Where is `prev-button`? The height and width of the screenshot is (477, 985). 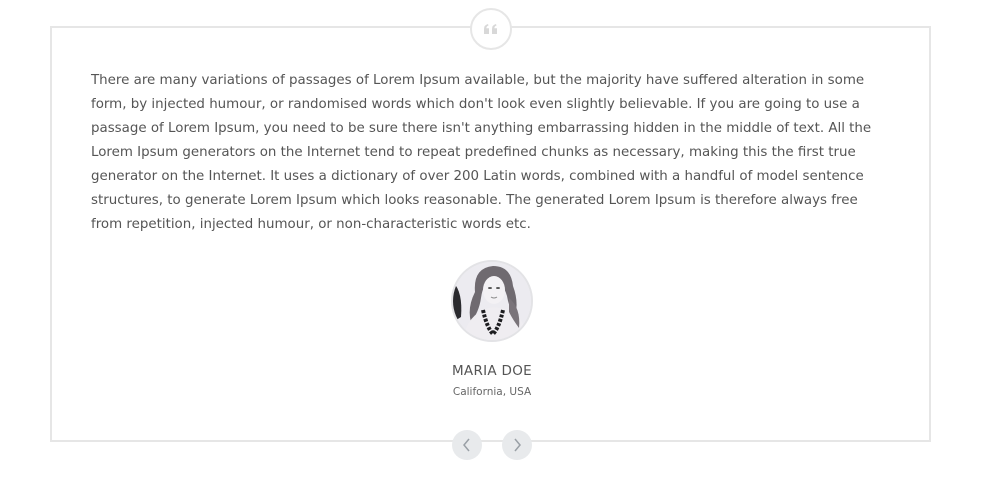 prev-button is located at coordinates (467, 445).